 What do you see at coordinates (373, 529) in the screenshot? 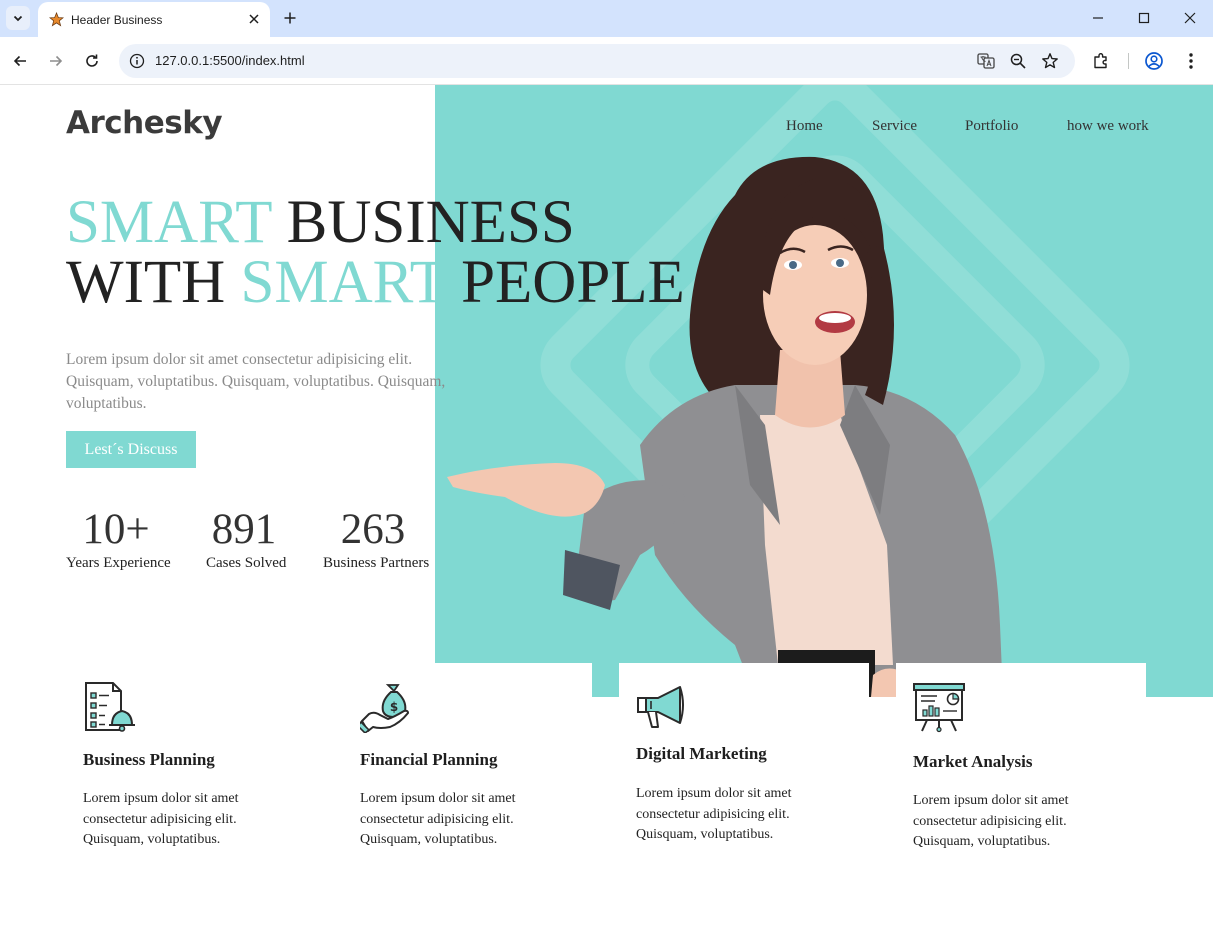
I see `stat-partners-value: 263` at bounding box center [373, 529].